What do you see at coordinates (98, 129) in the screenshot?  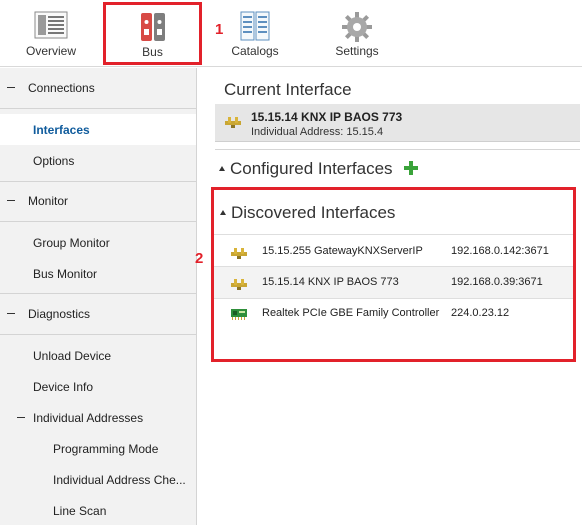 I see `sidebar-item-interfaces: Interfaces` at bounding box center [98, 129].